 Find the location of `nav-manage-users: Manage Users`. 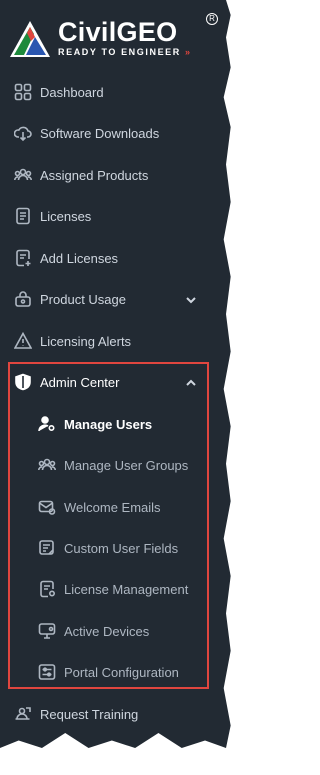

nav-manage-users: Manage Users is located at coordinates (95, 424).